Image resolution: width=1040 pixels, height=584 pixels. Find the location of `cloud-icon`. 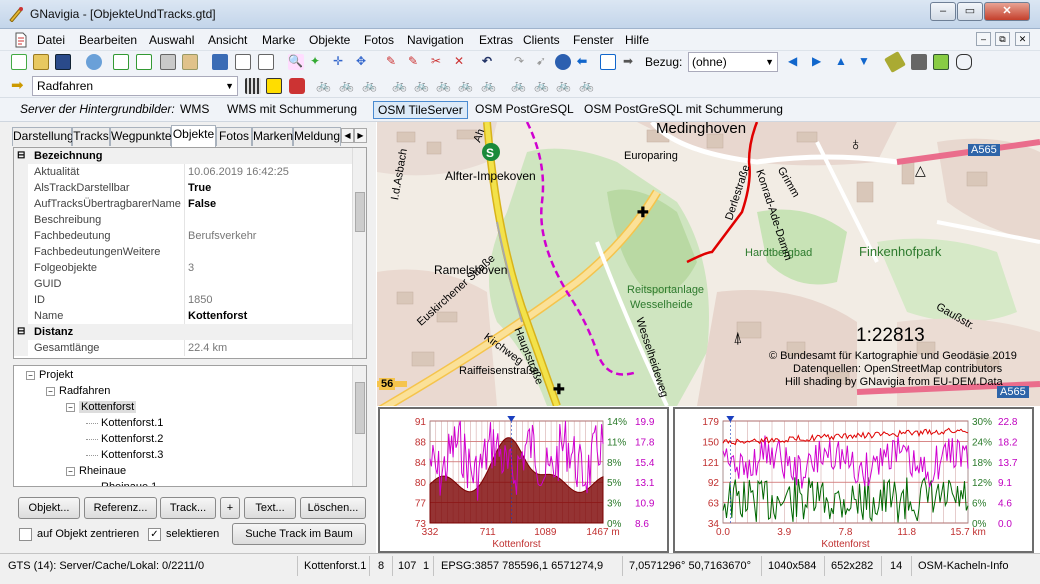

cloud-icon is located at coordinates (94, 62).